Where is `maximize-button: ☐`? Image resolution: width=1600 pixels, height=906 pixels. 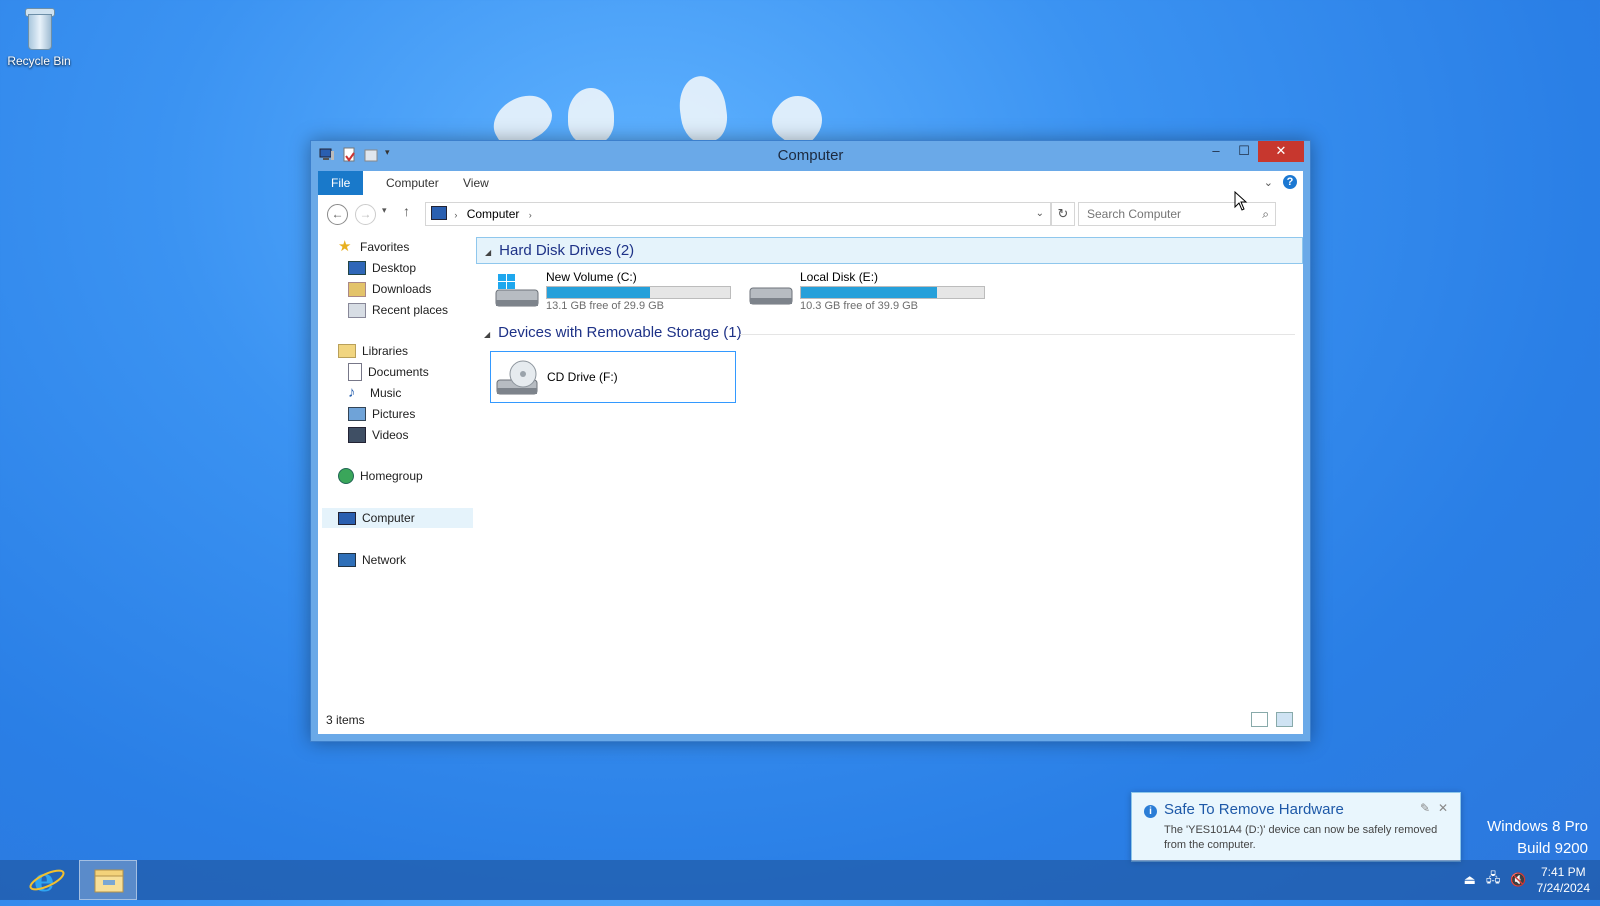 maximize-button: ☐ is located at coordinates (1244, 151).